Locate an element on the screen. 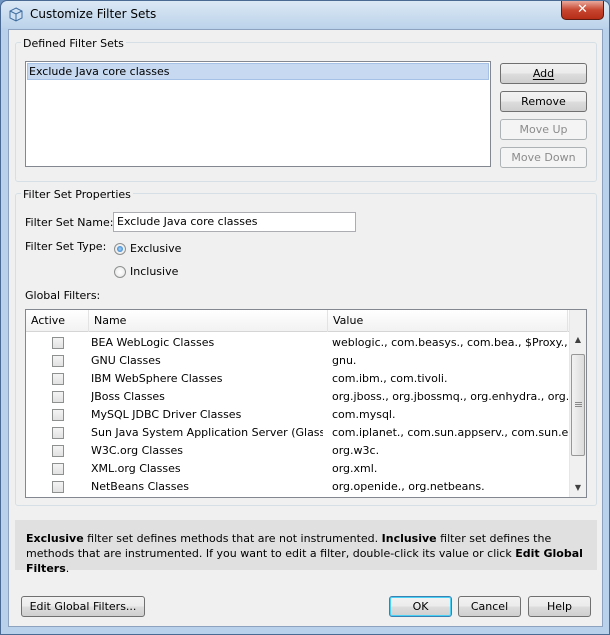  table-row: W3C.org Classes org.w3c. is located at coordinates (298, 451).